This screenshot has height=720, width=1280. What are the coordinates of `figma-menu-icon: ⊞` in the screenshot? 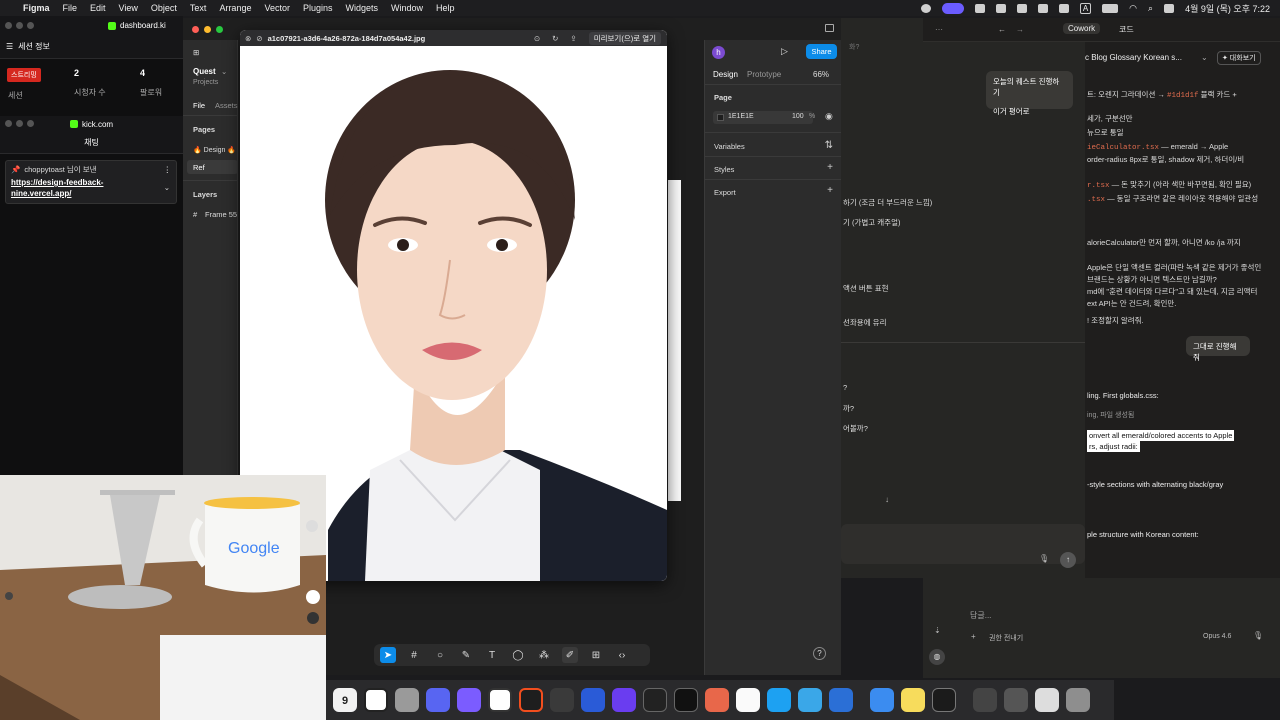 It's located at (196, 52).